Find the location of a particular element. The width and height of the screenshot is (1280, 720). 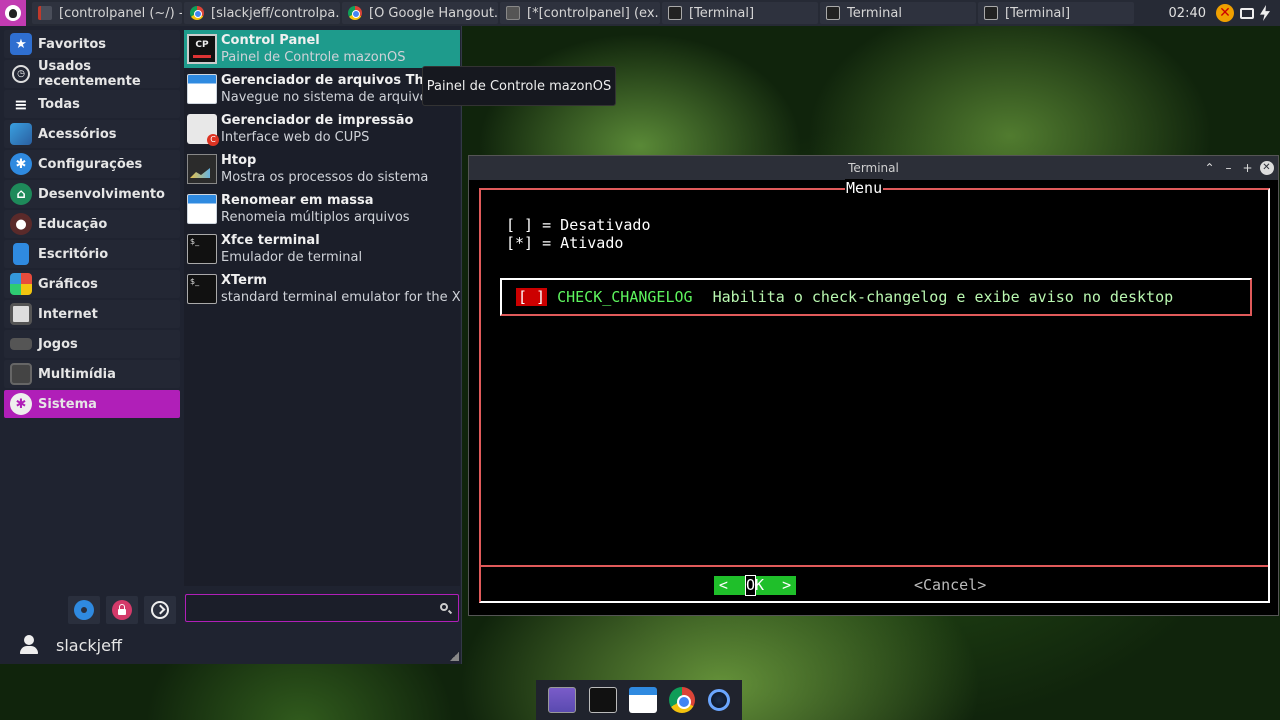

resize-grip-icon is located at coordinates (454, 656).